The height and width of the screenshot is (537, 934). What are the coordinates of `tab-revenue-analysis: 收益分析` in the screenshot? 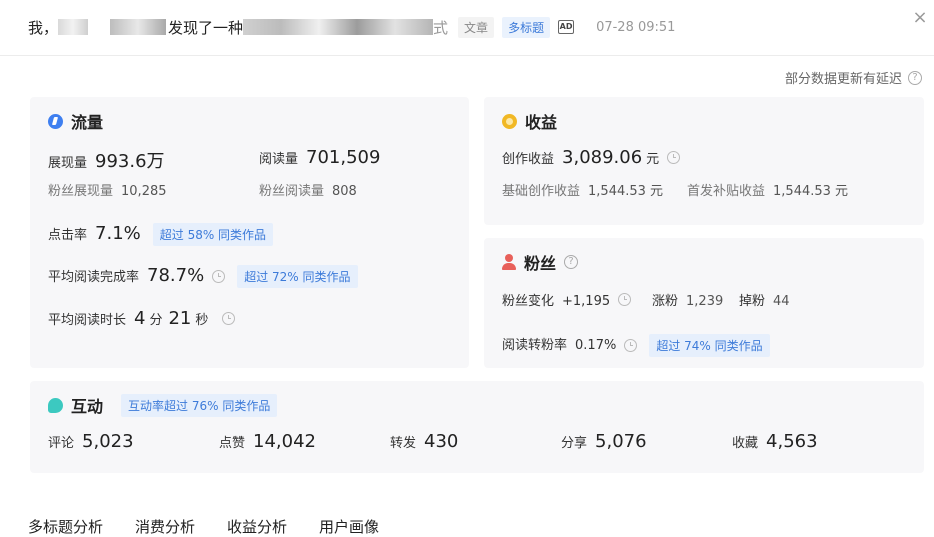 It's located at (257, 526).